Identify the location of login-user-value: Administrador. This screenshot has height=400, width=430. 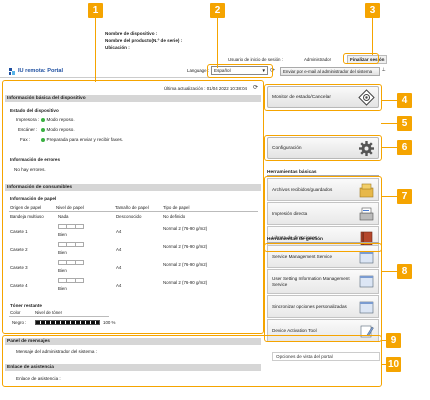
(318, 59).